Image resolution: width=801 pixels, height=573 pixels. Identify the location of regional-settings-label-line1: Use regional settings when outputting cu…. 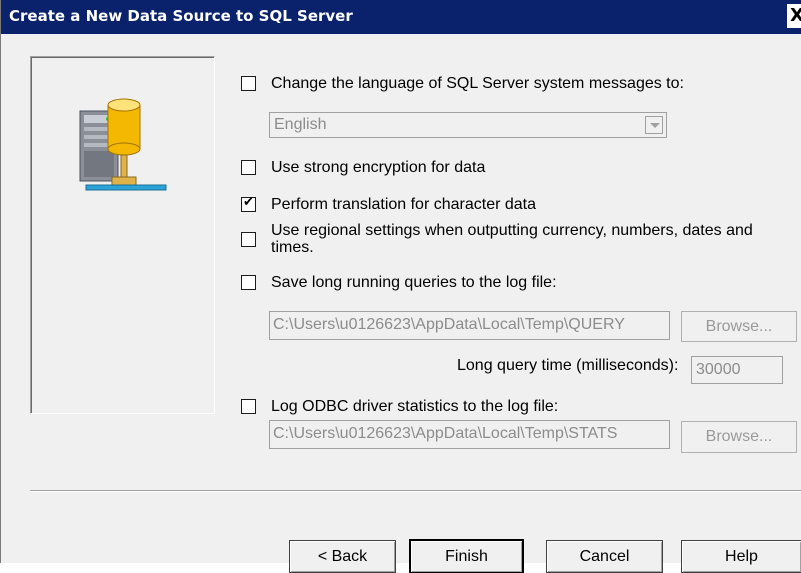
(512, 230).